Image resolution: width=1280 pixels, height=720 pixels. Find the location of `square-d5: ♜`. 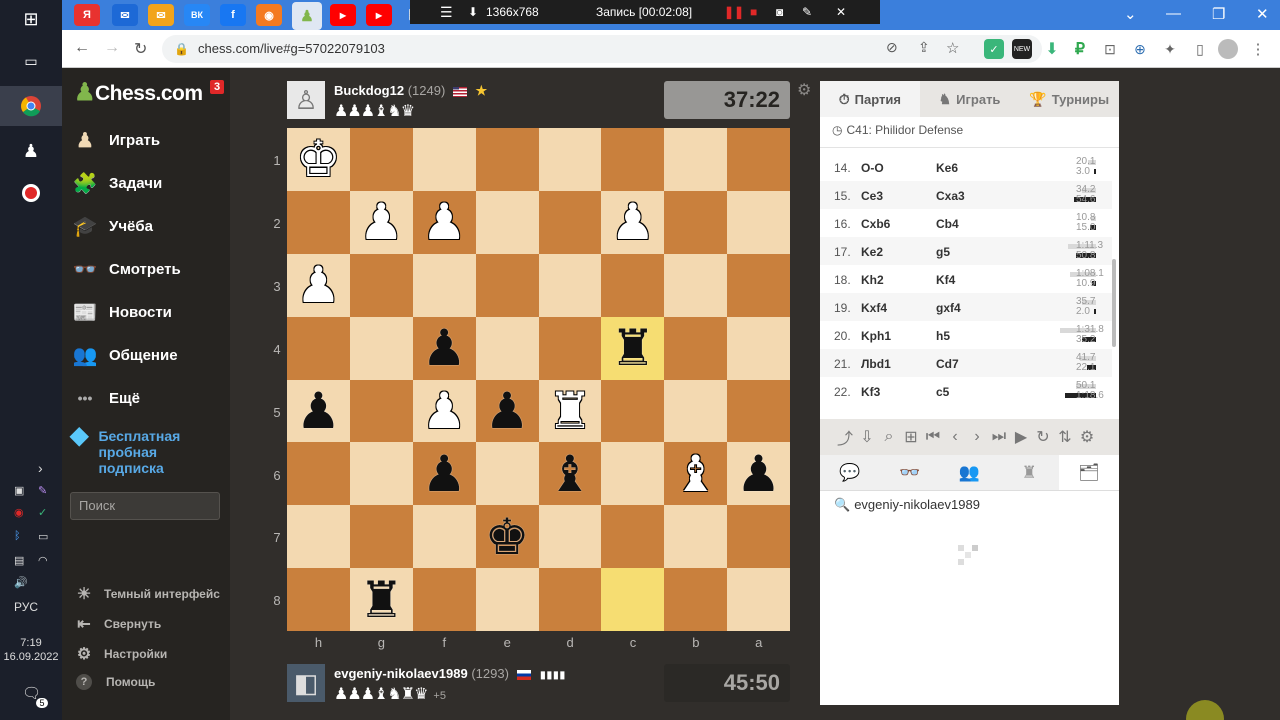

square-d5: ♜ is located at coordinates (570, 411).